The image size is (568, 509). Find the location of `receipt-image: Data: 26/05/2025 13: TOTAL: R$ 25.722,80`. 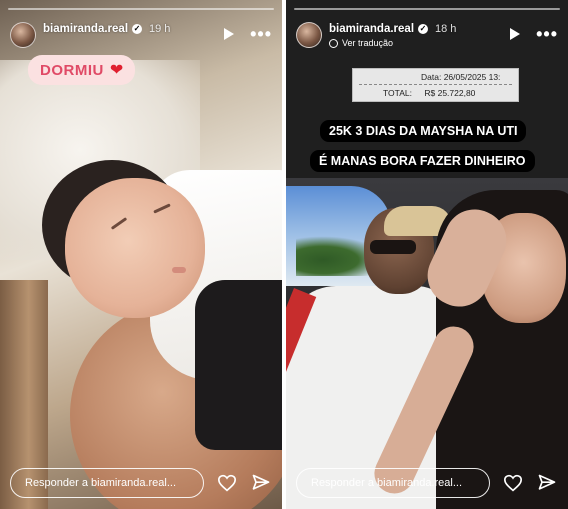

receipt-image: Data: 26/05/2025 13: TOTAL: R$ 25.722,80 is located at coordinates (435, 85).